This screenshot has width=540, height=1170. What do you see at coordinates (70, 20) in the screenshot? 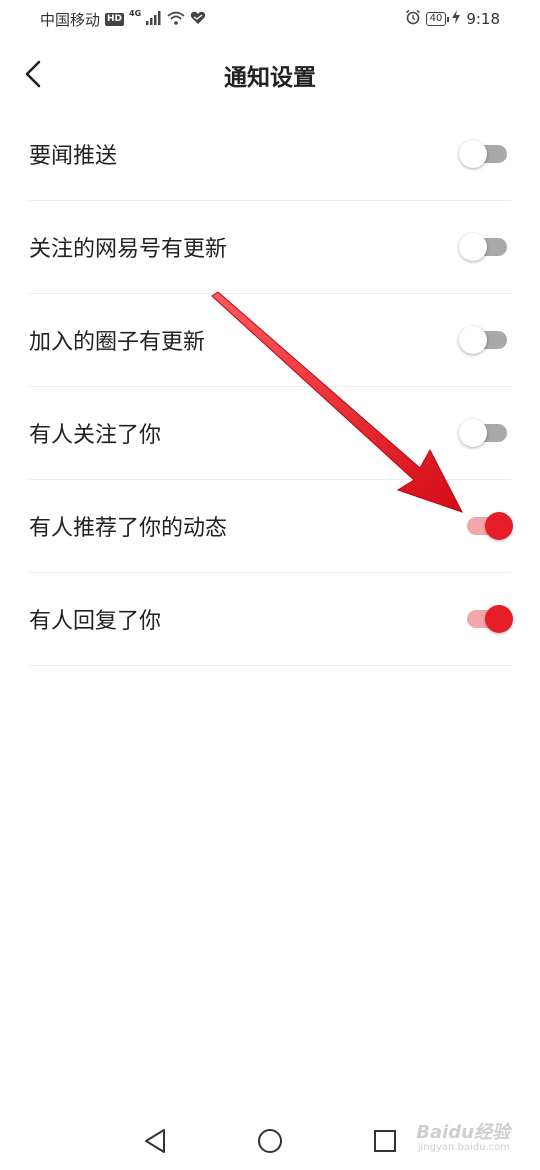
I see `carrier-name: 中国移动` at bounding box center [70, 20].